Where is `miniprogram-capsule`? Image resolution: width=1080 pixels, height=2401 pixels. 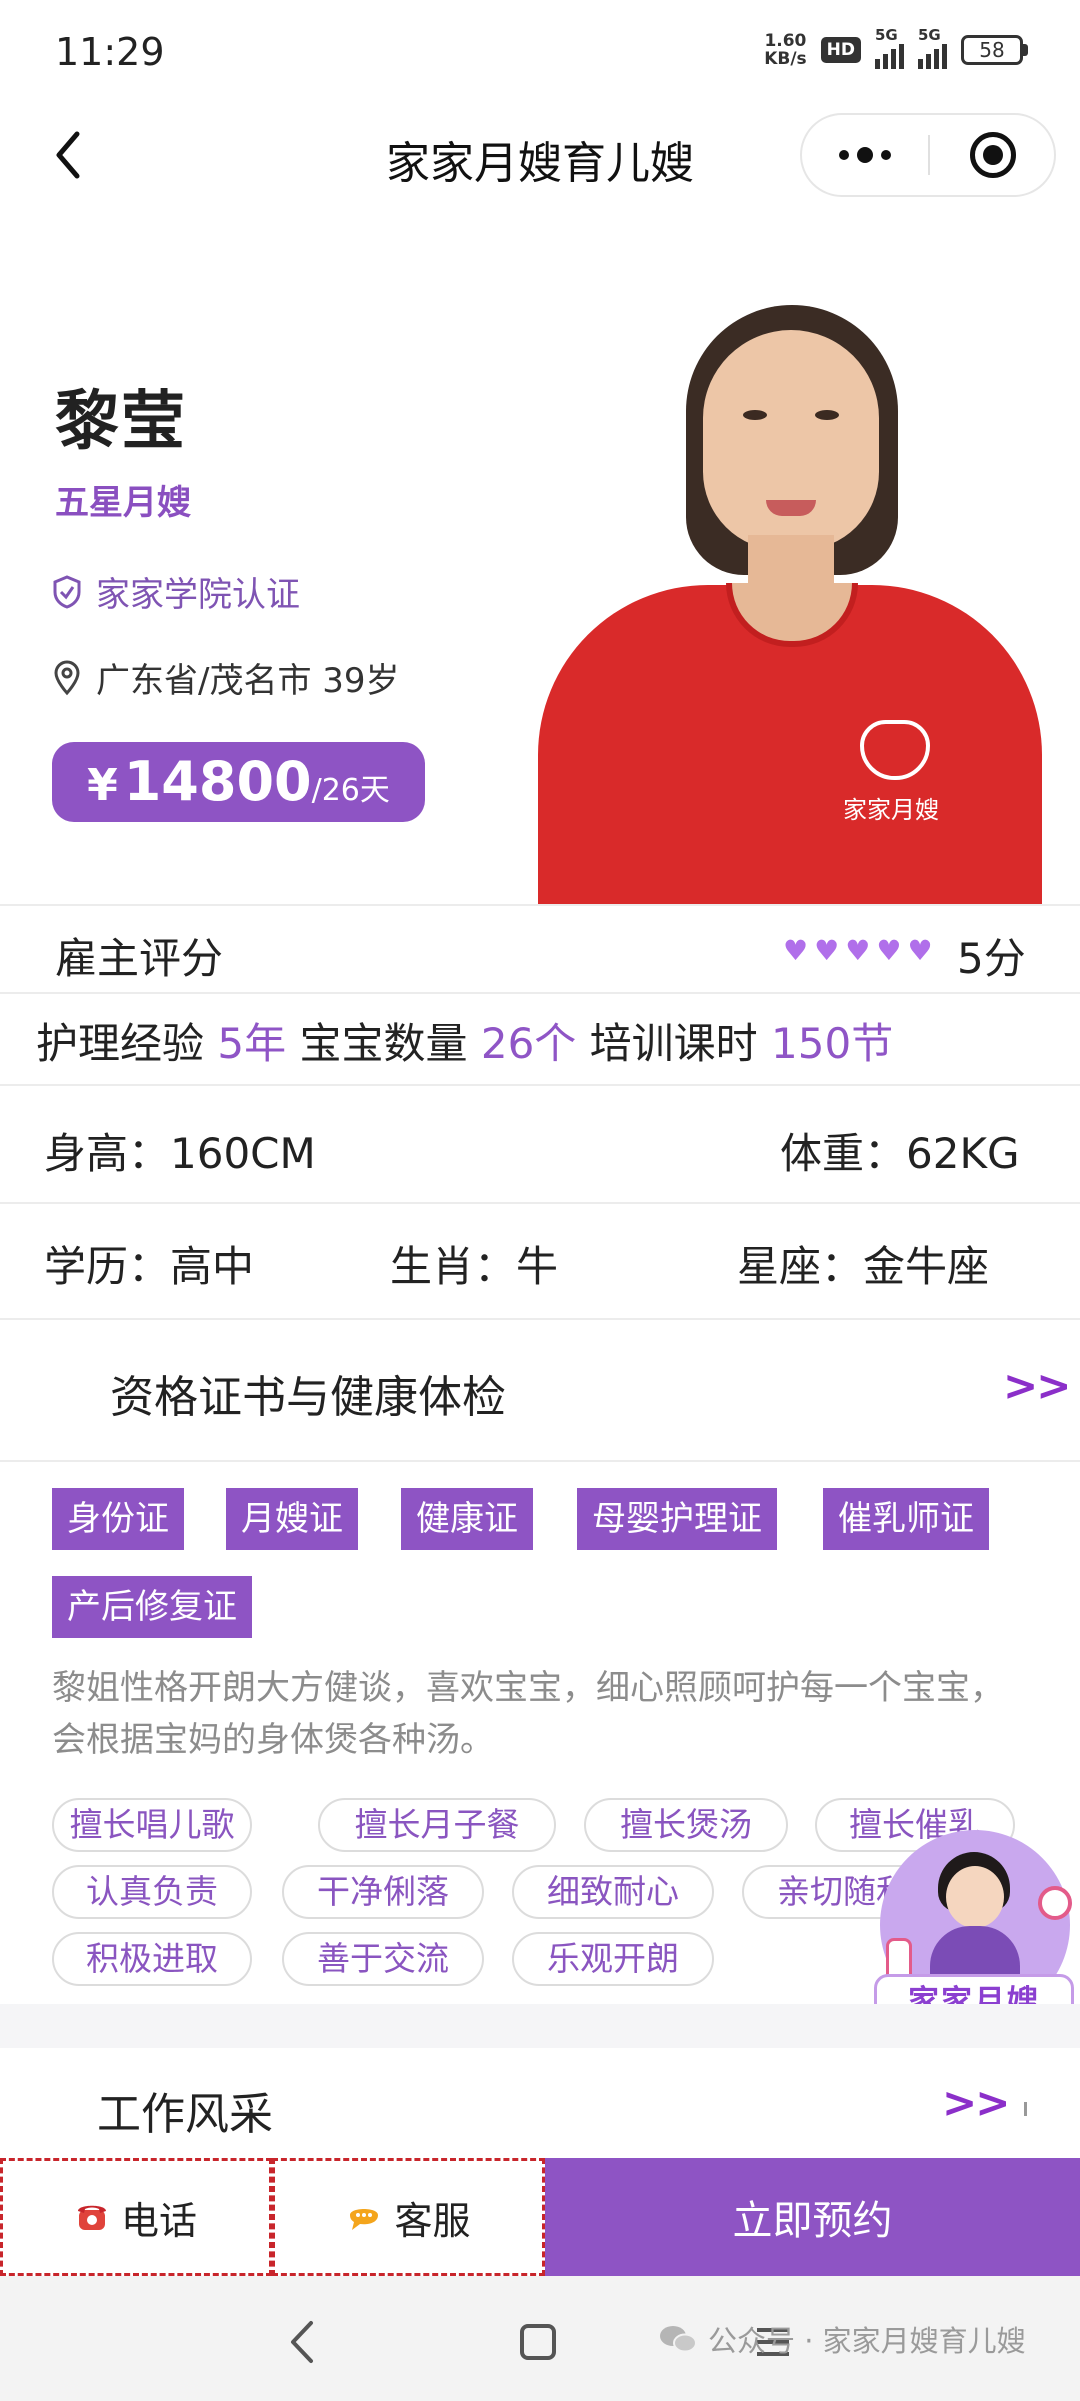
miniprogram-capsule is located at coordinates (928, 155).